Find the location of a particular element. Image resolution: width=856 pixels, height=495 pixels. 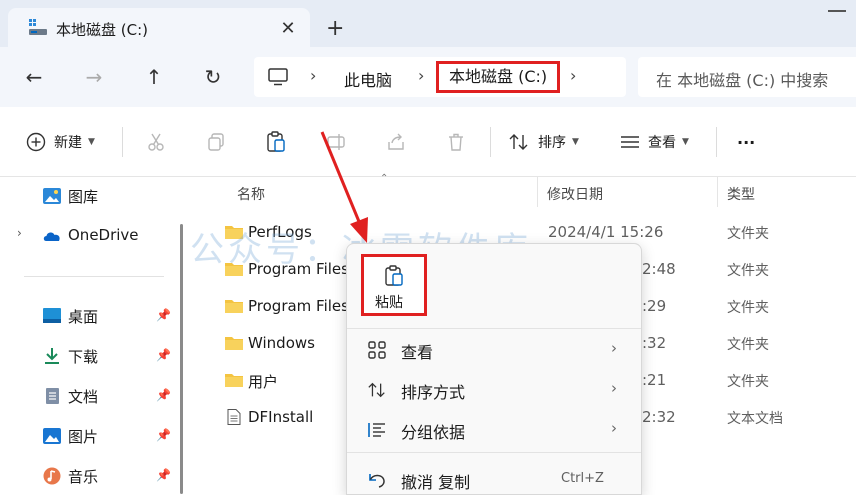

document-icon is located at coordinates (52, 396).